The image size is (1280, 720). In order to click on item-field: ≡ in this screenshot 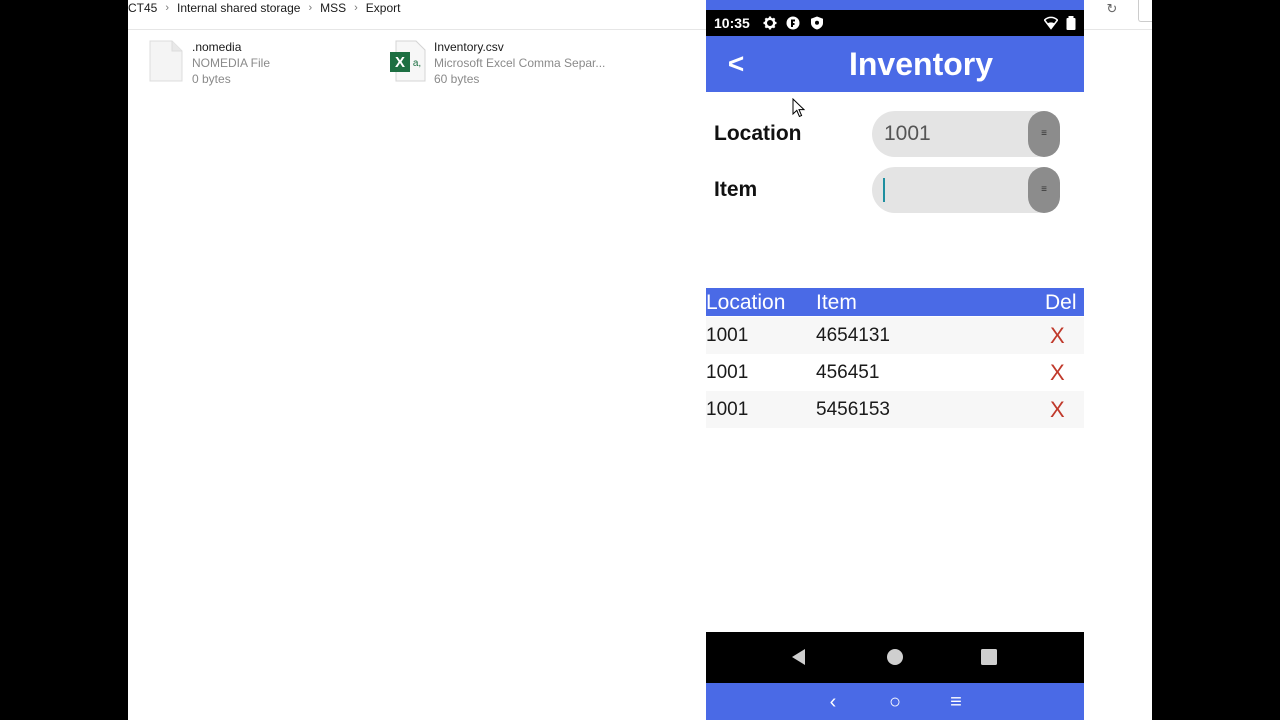, I will do `click(966, 190)`.